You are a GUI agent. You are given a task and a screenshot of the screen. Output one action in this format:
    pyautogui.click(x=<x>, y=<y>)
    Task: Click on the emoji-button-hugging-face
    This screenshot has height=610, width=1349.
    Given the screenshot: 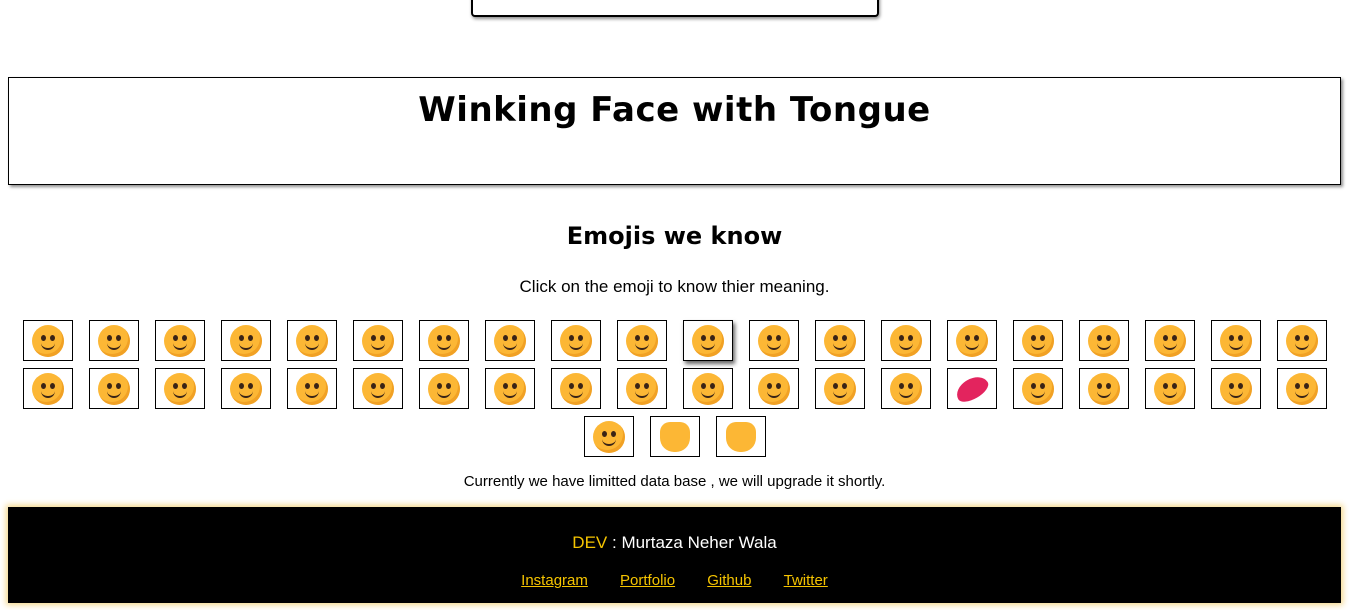 What is the action you would take?
    pyautogui.click(x=971, y=340)
    